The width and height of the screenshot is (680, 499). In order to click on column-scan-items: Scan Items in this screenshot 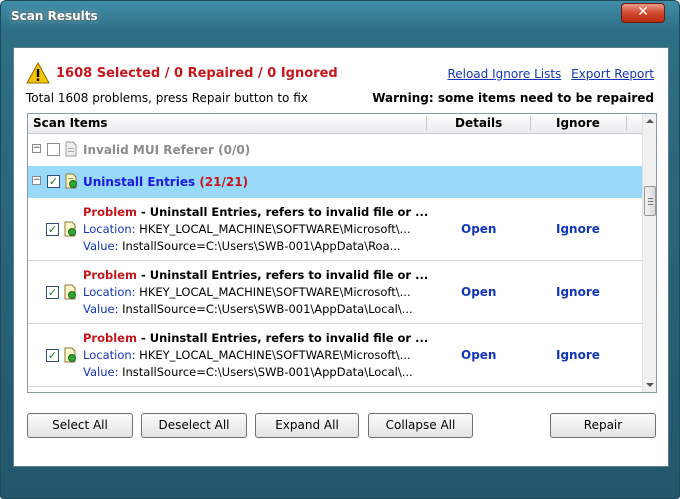, I will do `click(70, 124)`.